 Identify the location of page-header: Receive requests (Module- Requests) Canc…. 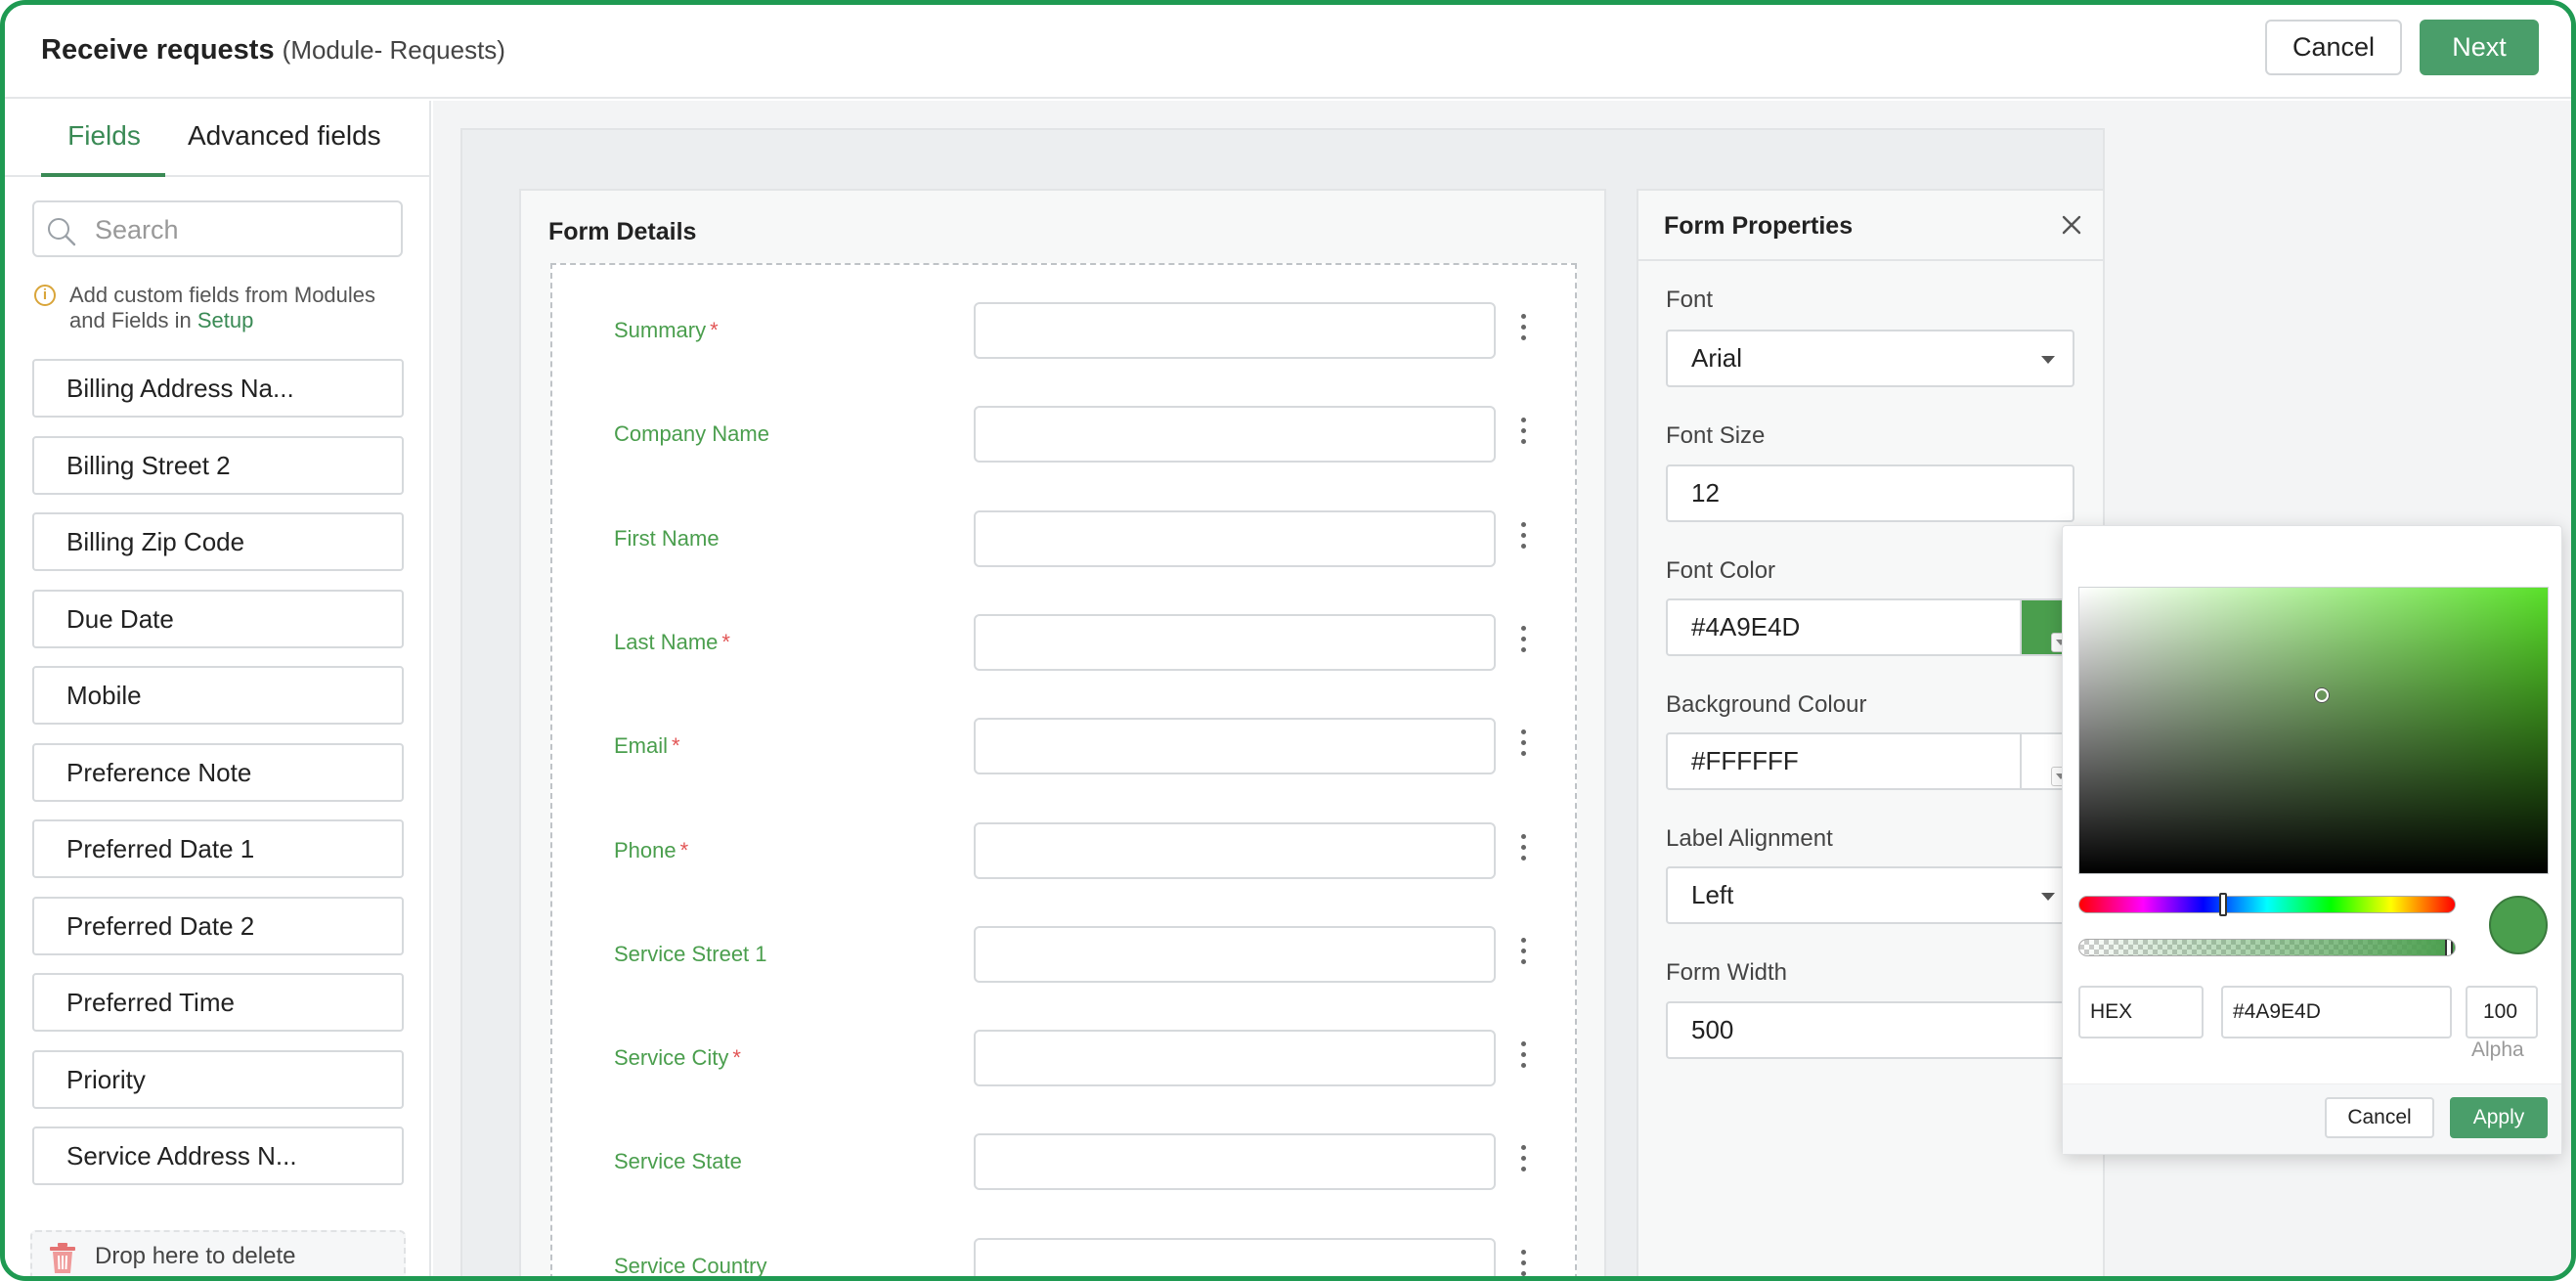
(1288, 52).